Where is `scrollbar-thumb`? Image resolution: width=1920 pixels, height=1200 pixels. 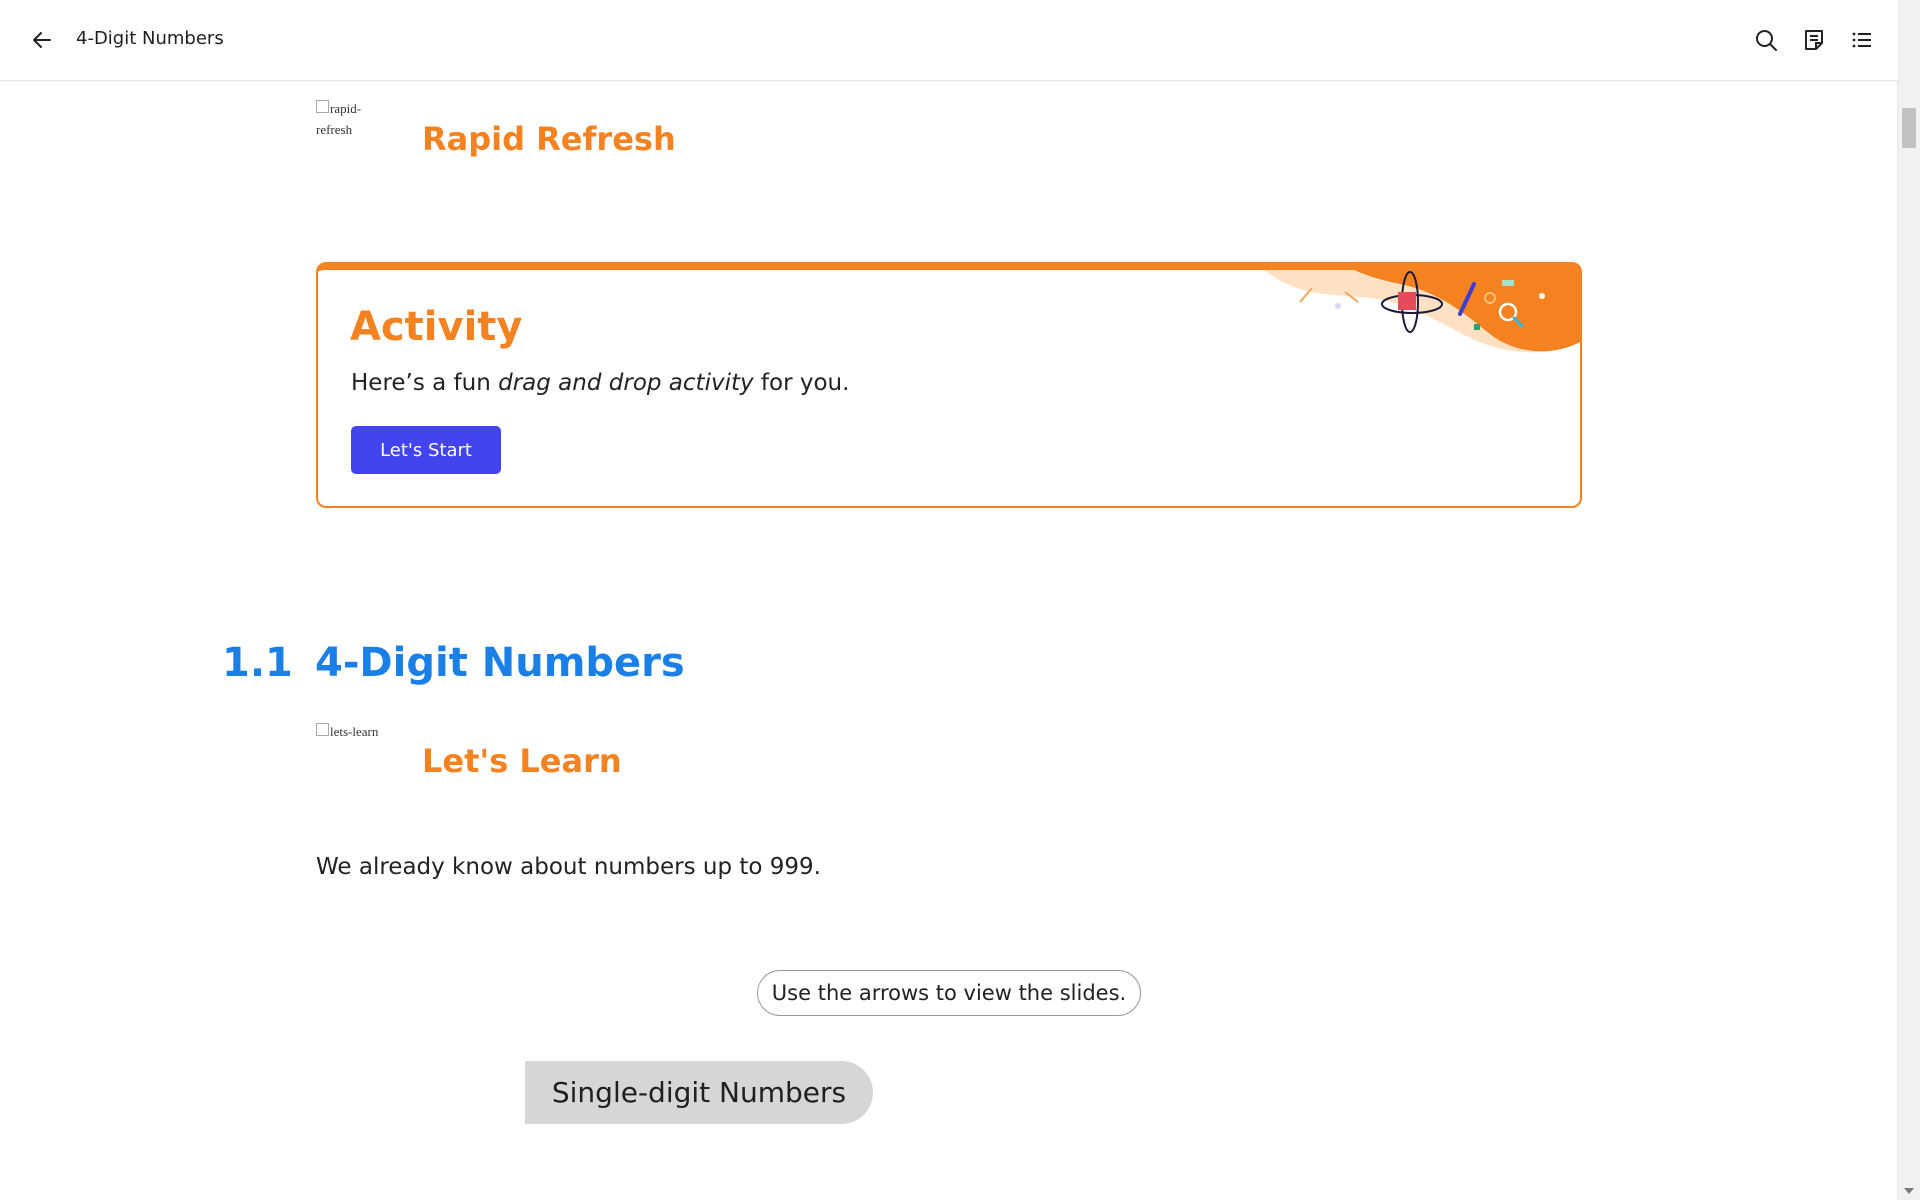
scrollbar-thumb is located at coordinates (1909, 128).